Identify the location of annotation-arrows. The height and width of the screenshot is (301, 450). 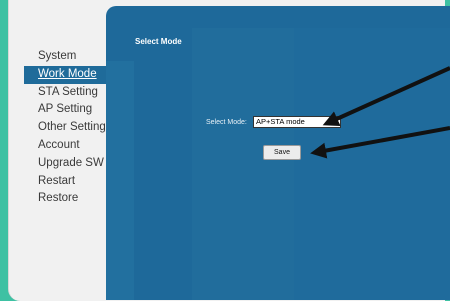
(380, 112).